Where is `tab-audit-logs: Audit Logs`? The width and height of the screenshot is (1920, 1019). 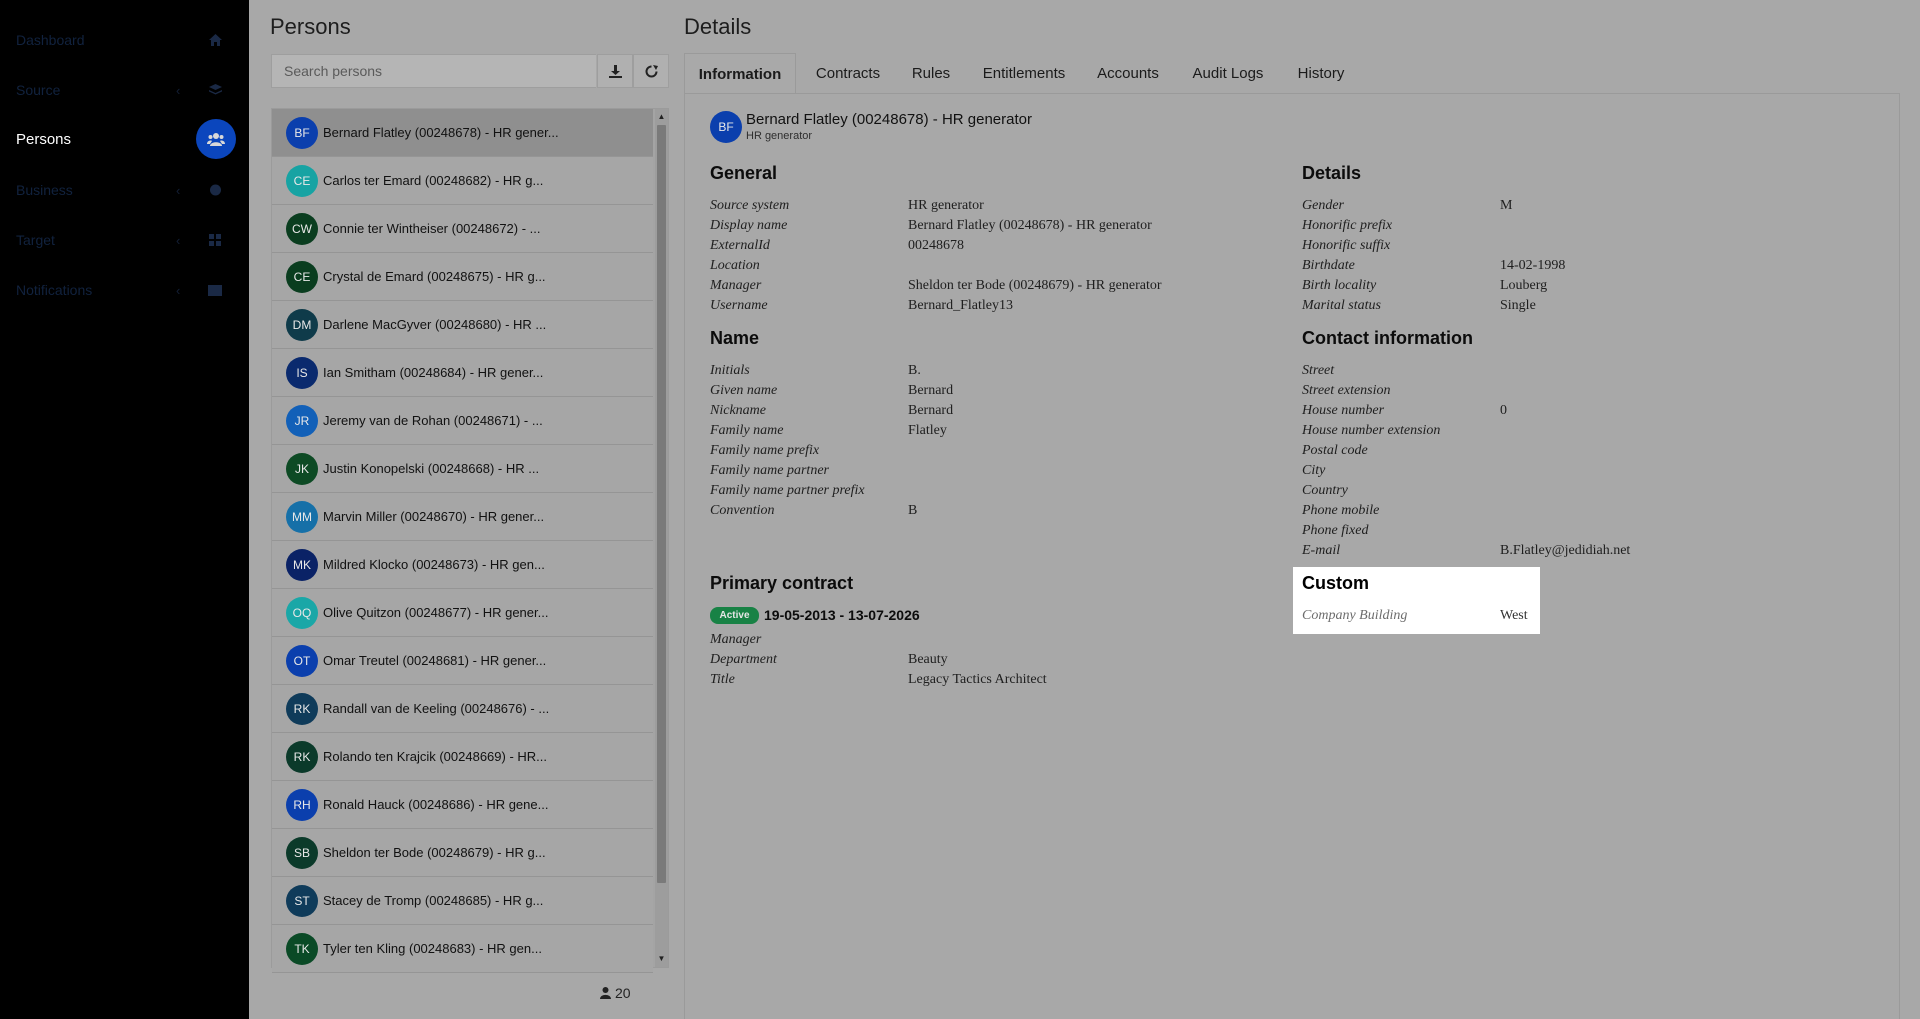
tab-audit-logs: Audit Logs is located at coordinates (1228, 73).